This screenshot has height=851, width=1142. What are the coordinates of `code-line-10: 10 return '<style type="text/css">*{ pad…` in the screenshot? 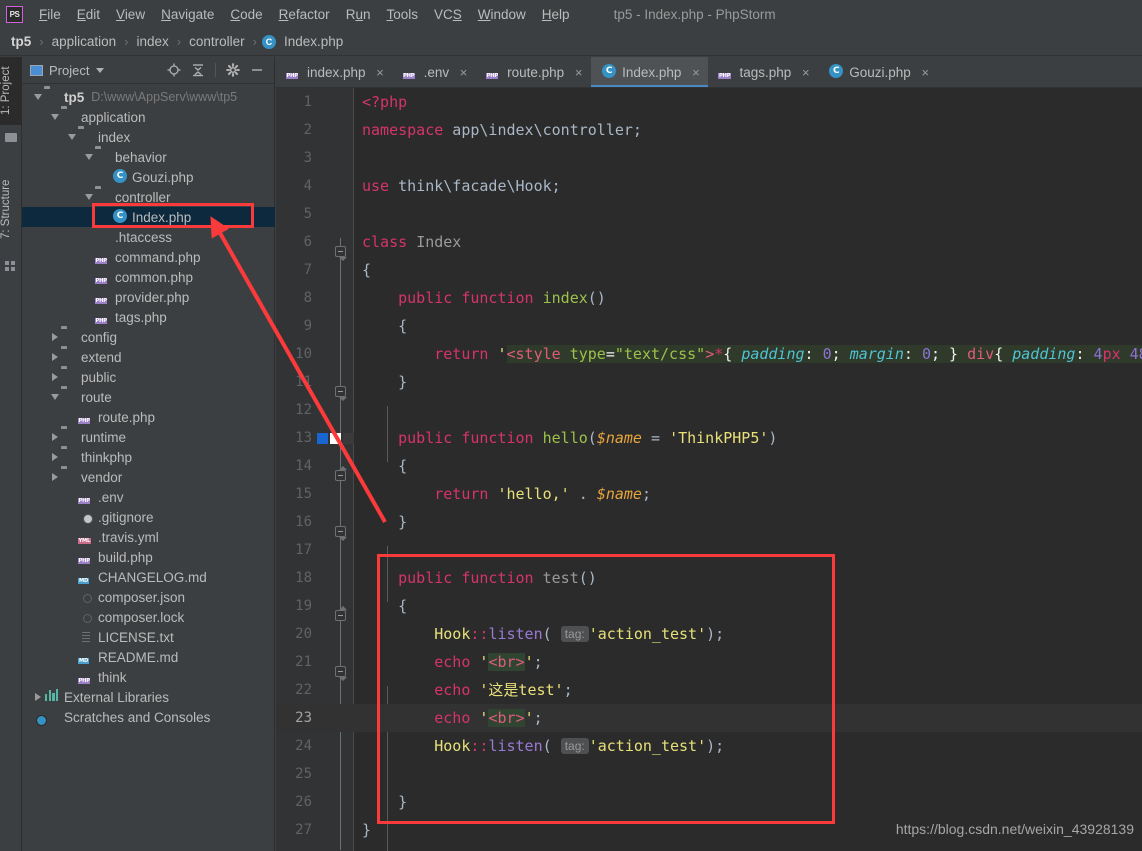 It's located at (709, 354).